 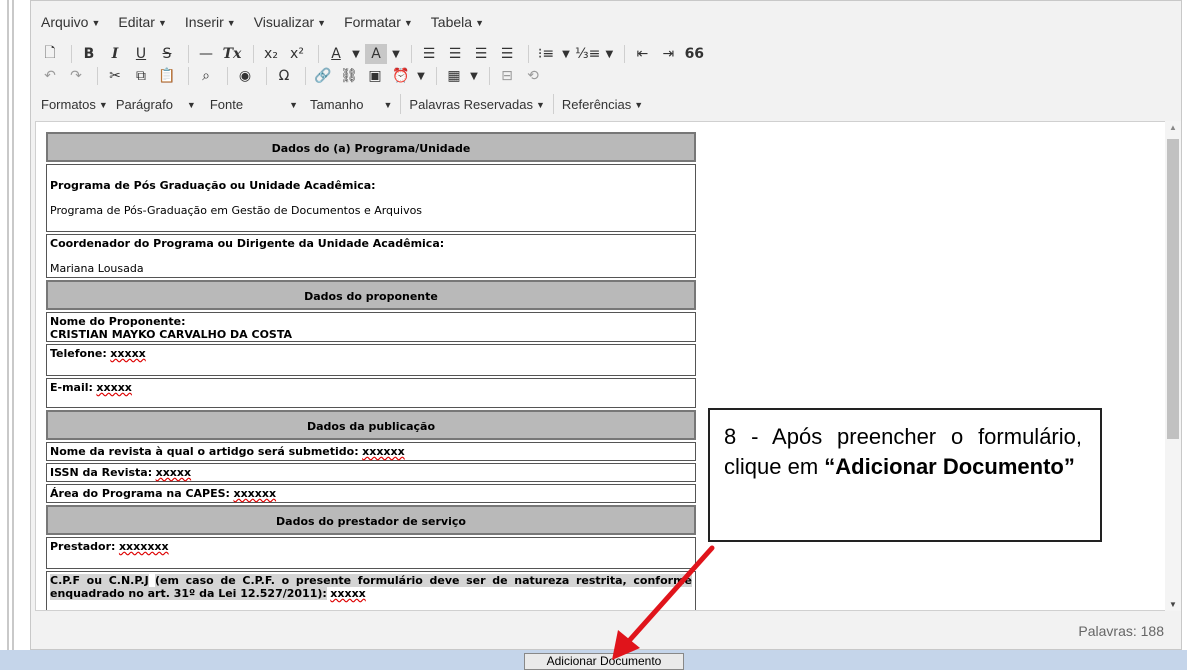 I want to click on table-icon: ▦, so click(x=454, y=76).